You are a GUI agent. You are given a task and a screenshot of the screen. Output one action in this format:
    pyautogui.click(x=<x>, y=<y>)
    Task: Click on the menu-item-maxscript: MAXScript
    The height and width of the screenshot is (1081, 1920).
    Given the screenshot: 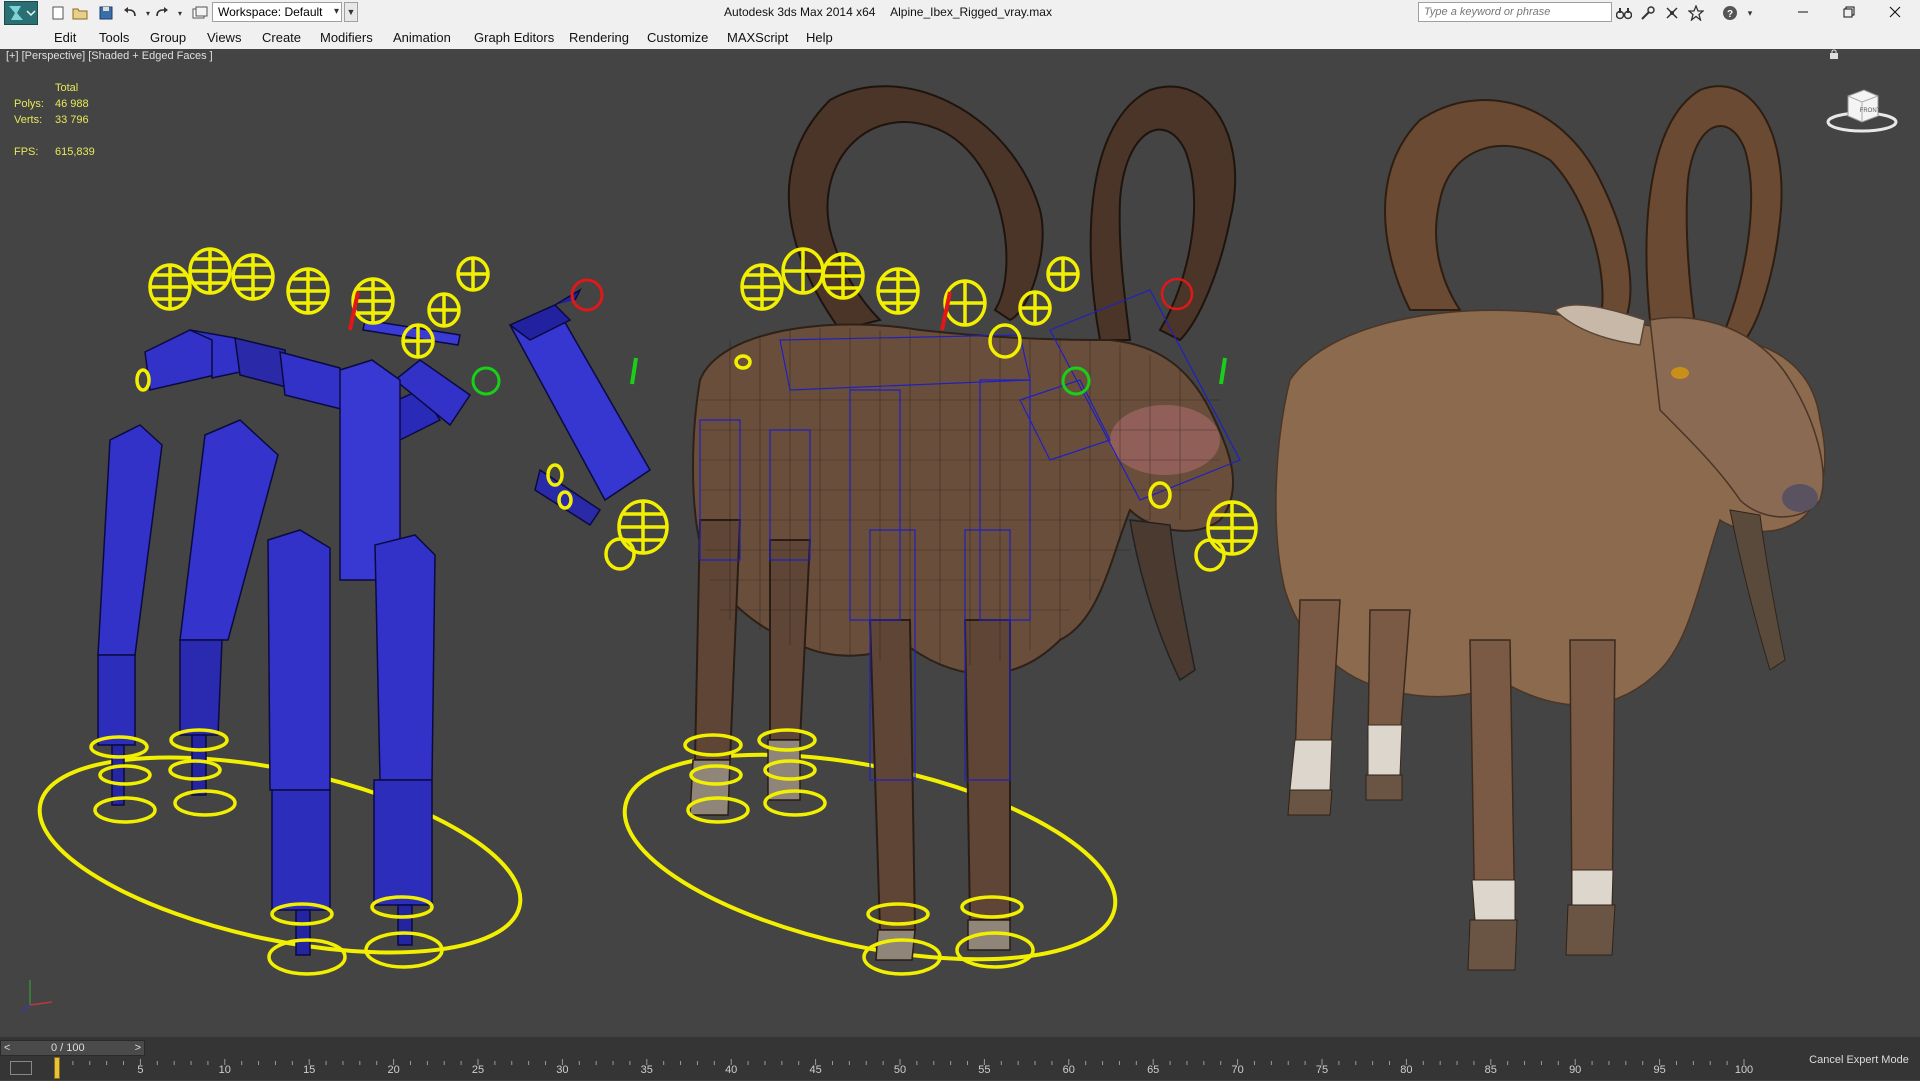 What is the action you would take?
    pyautogui.click(x=757, y=37)
    